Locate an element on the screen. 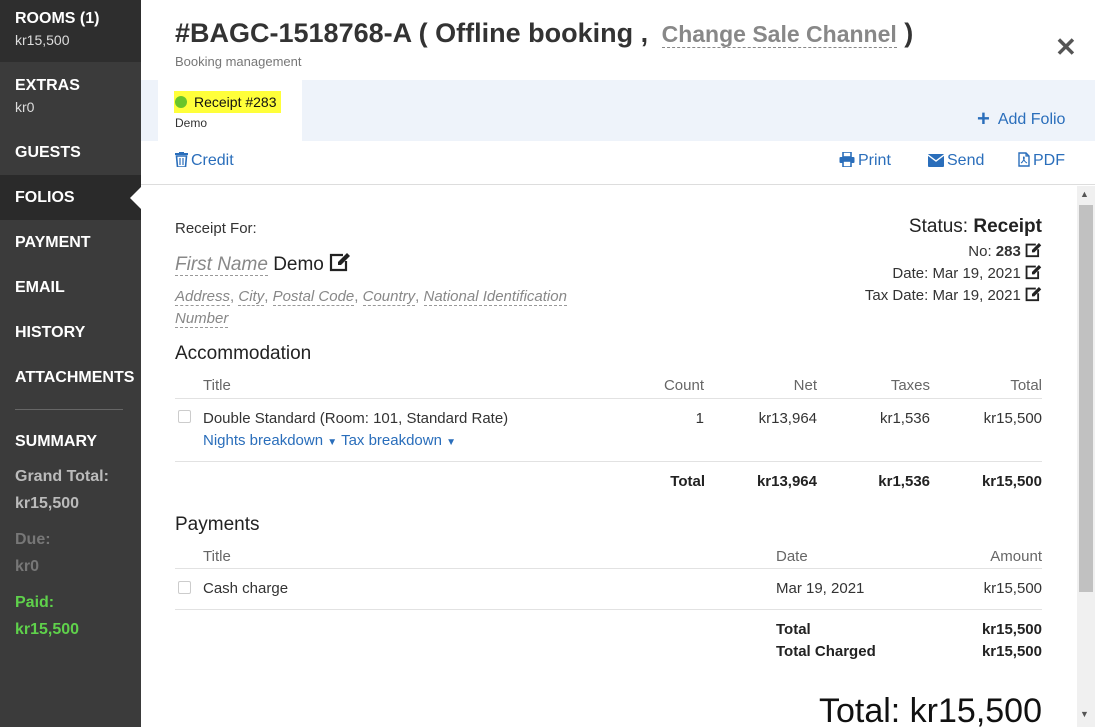 This screenshot has height=727, width=1095. accommodation-heading: Accommodation is located at coordinates (243, 353).